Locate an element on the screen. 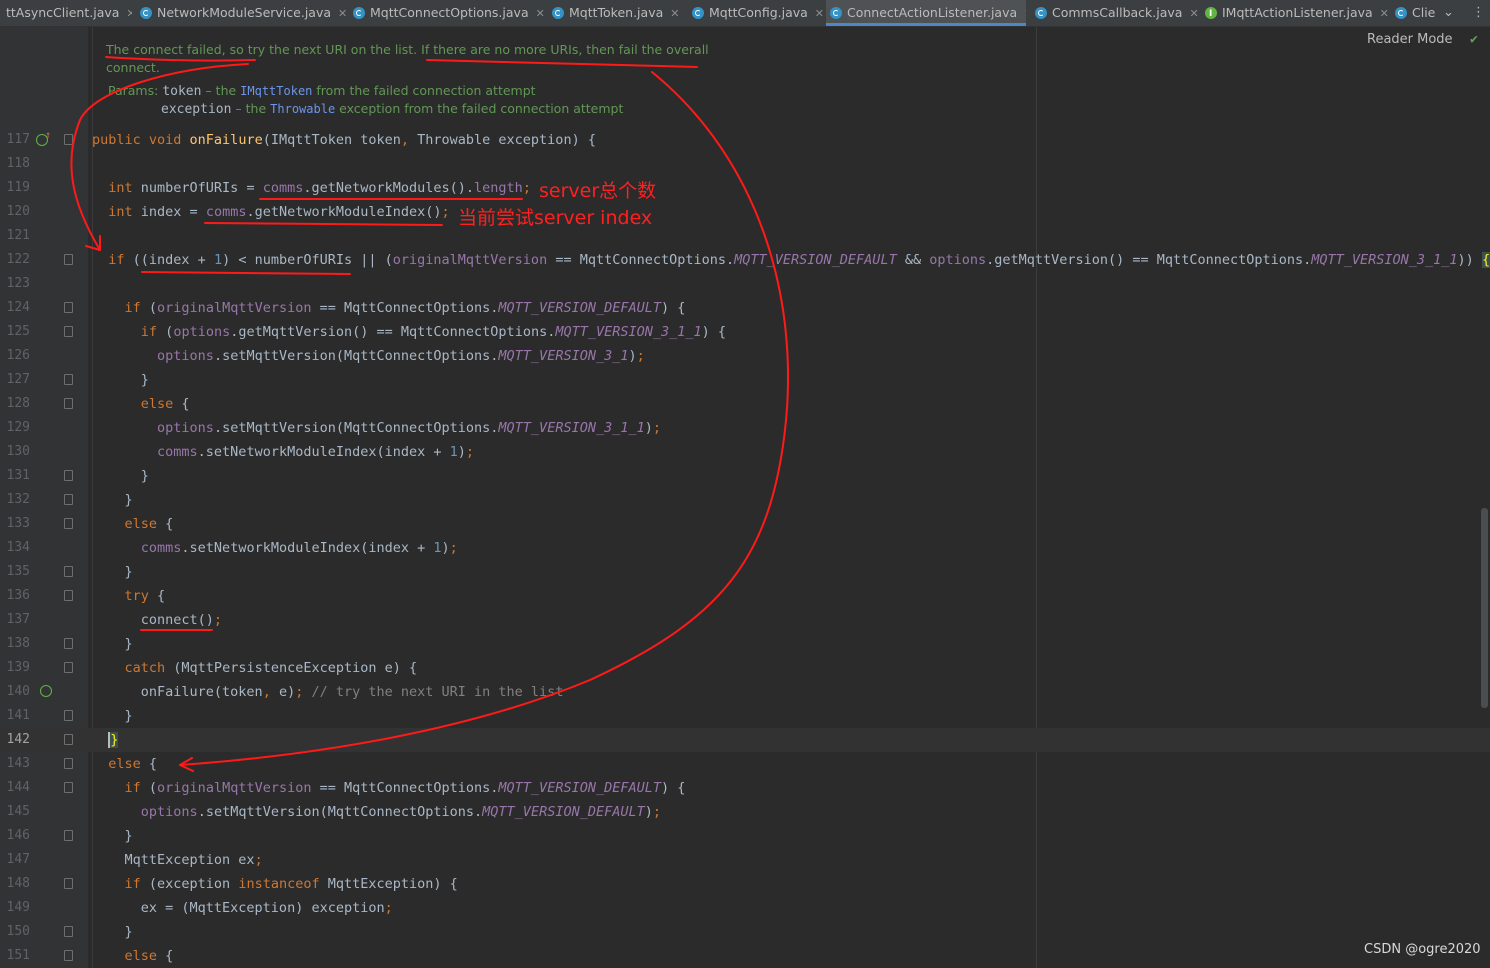 Image resolution: width=1490 pixels, height=968 pixels. code-line: 143 else { is located at coordinates (745, 764).